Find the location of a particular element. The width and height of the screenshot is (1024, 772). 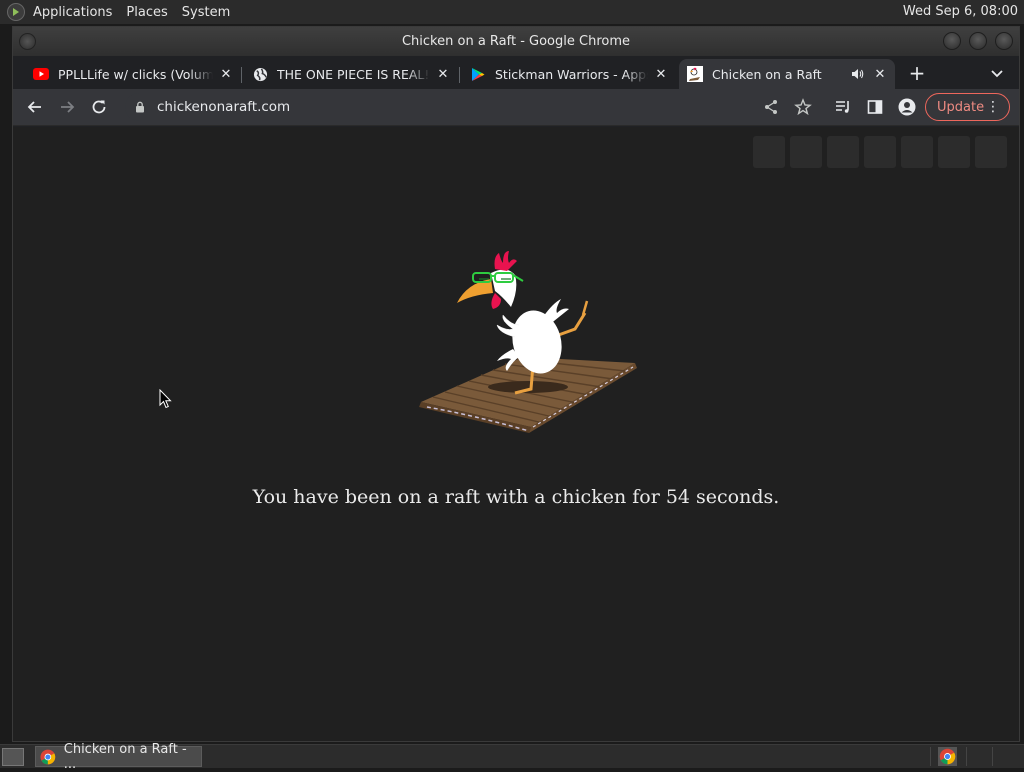

more-menu-icon: ⋮ is located at coordinates (993, 107).